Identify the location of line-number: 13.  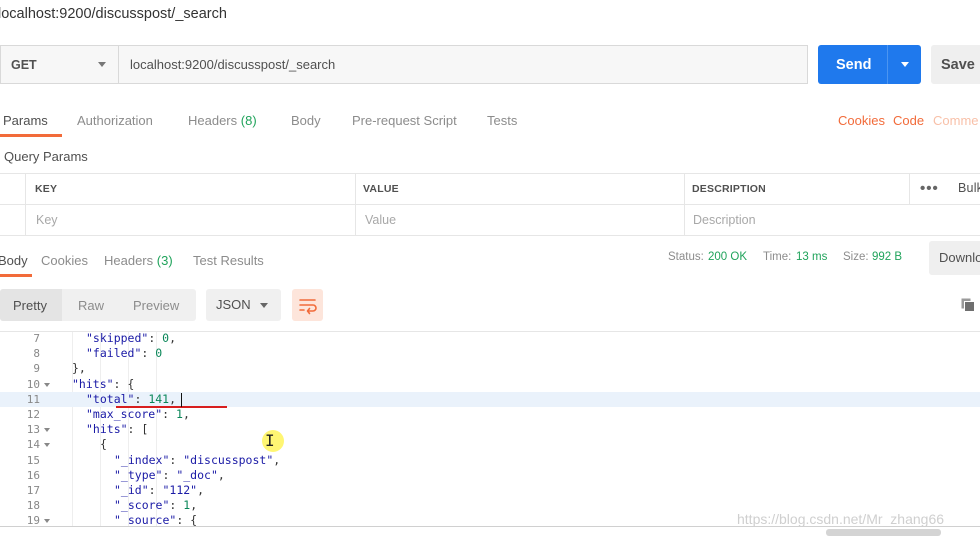
(33, 430).